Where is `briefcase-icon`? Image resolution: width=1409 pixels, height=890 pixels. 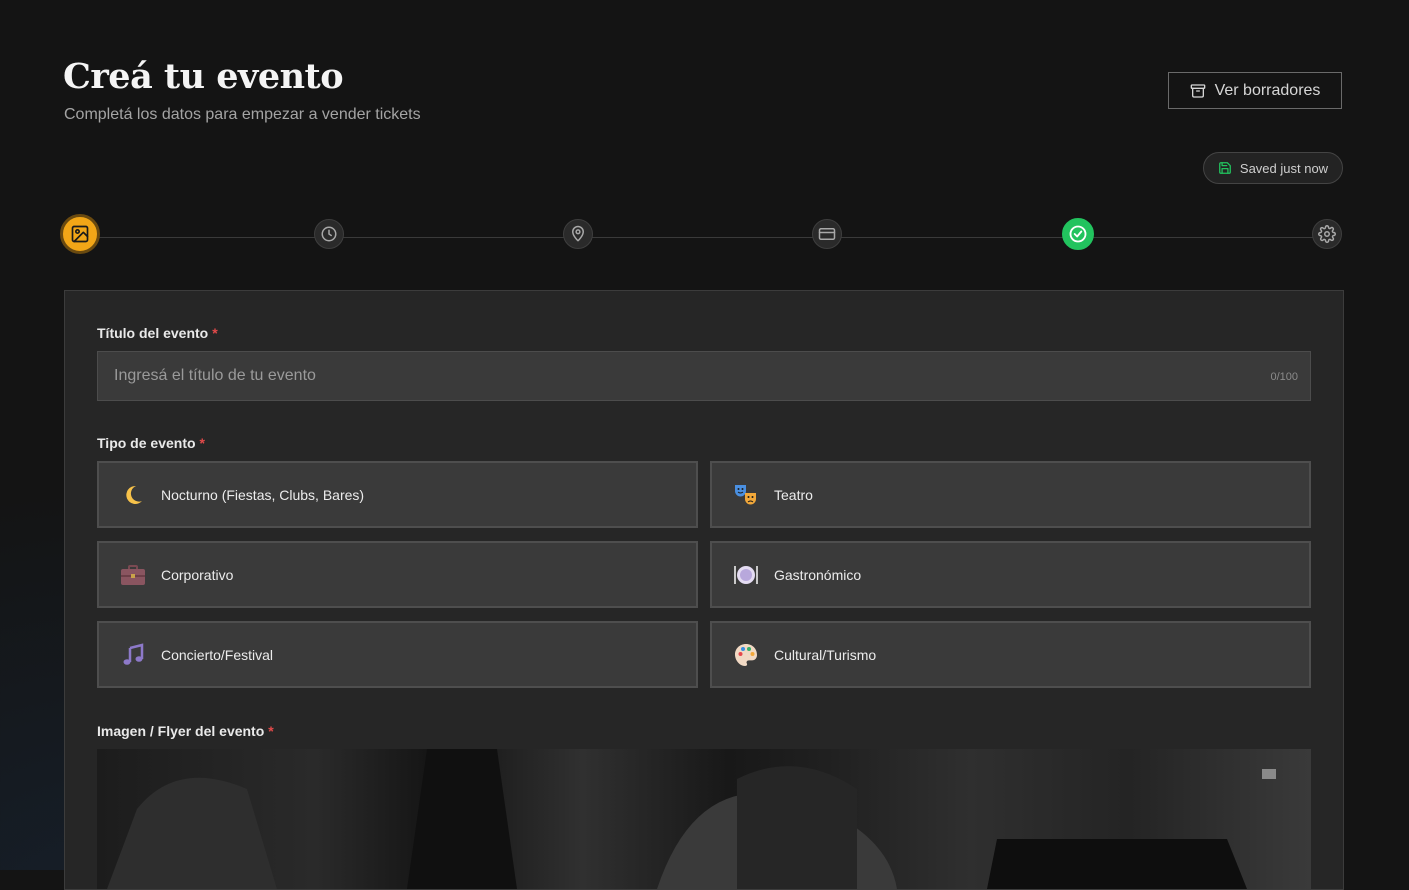
briefcase-icon is located at coordinates (133, 575).